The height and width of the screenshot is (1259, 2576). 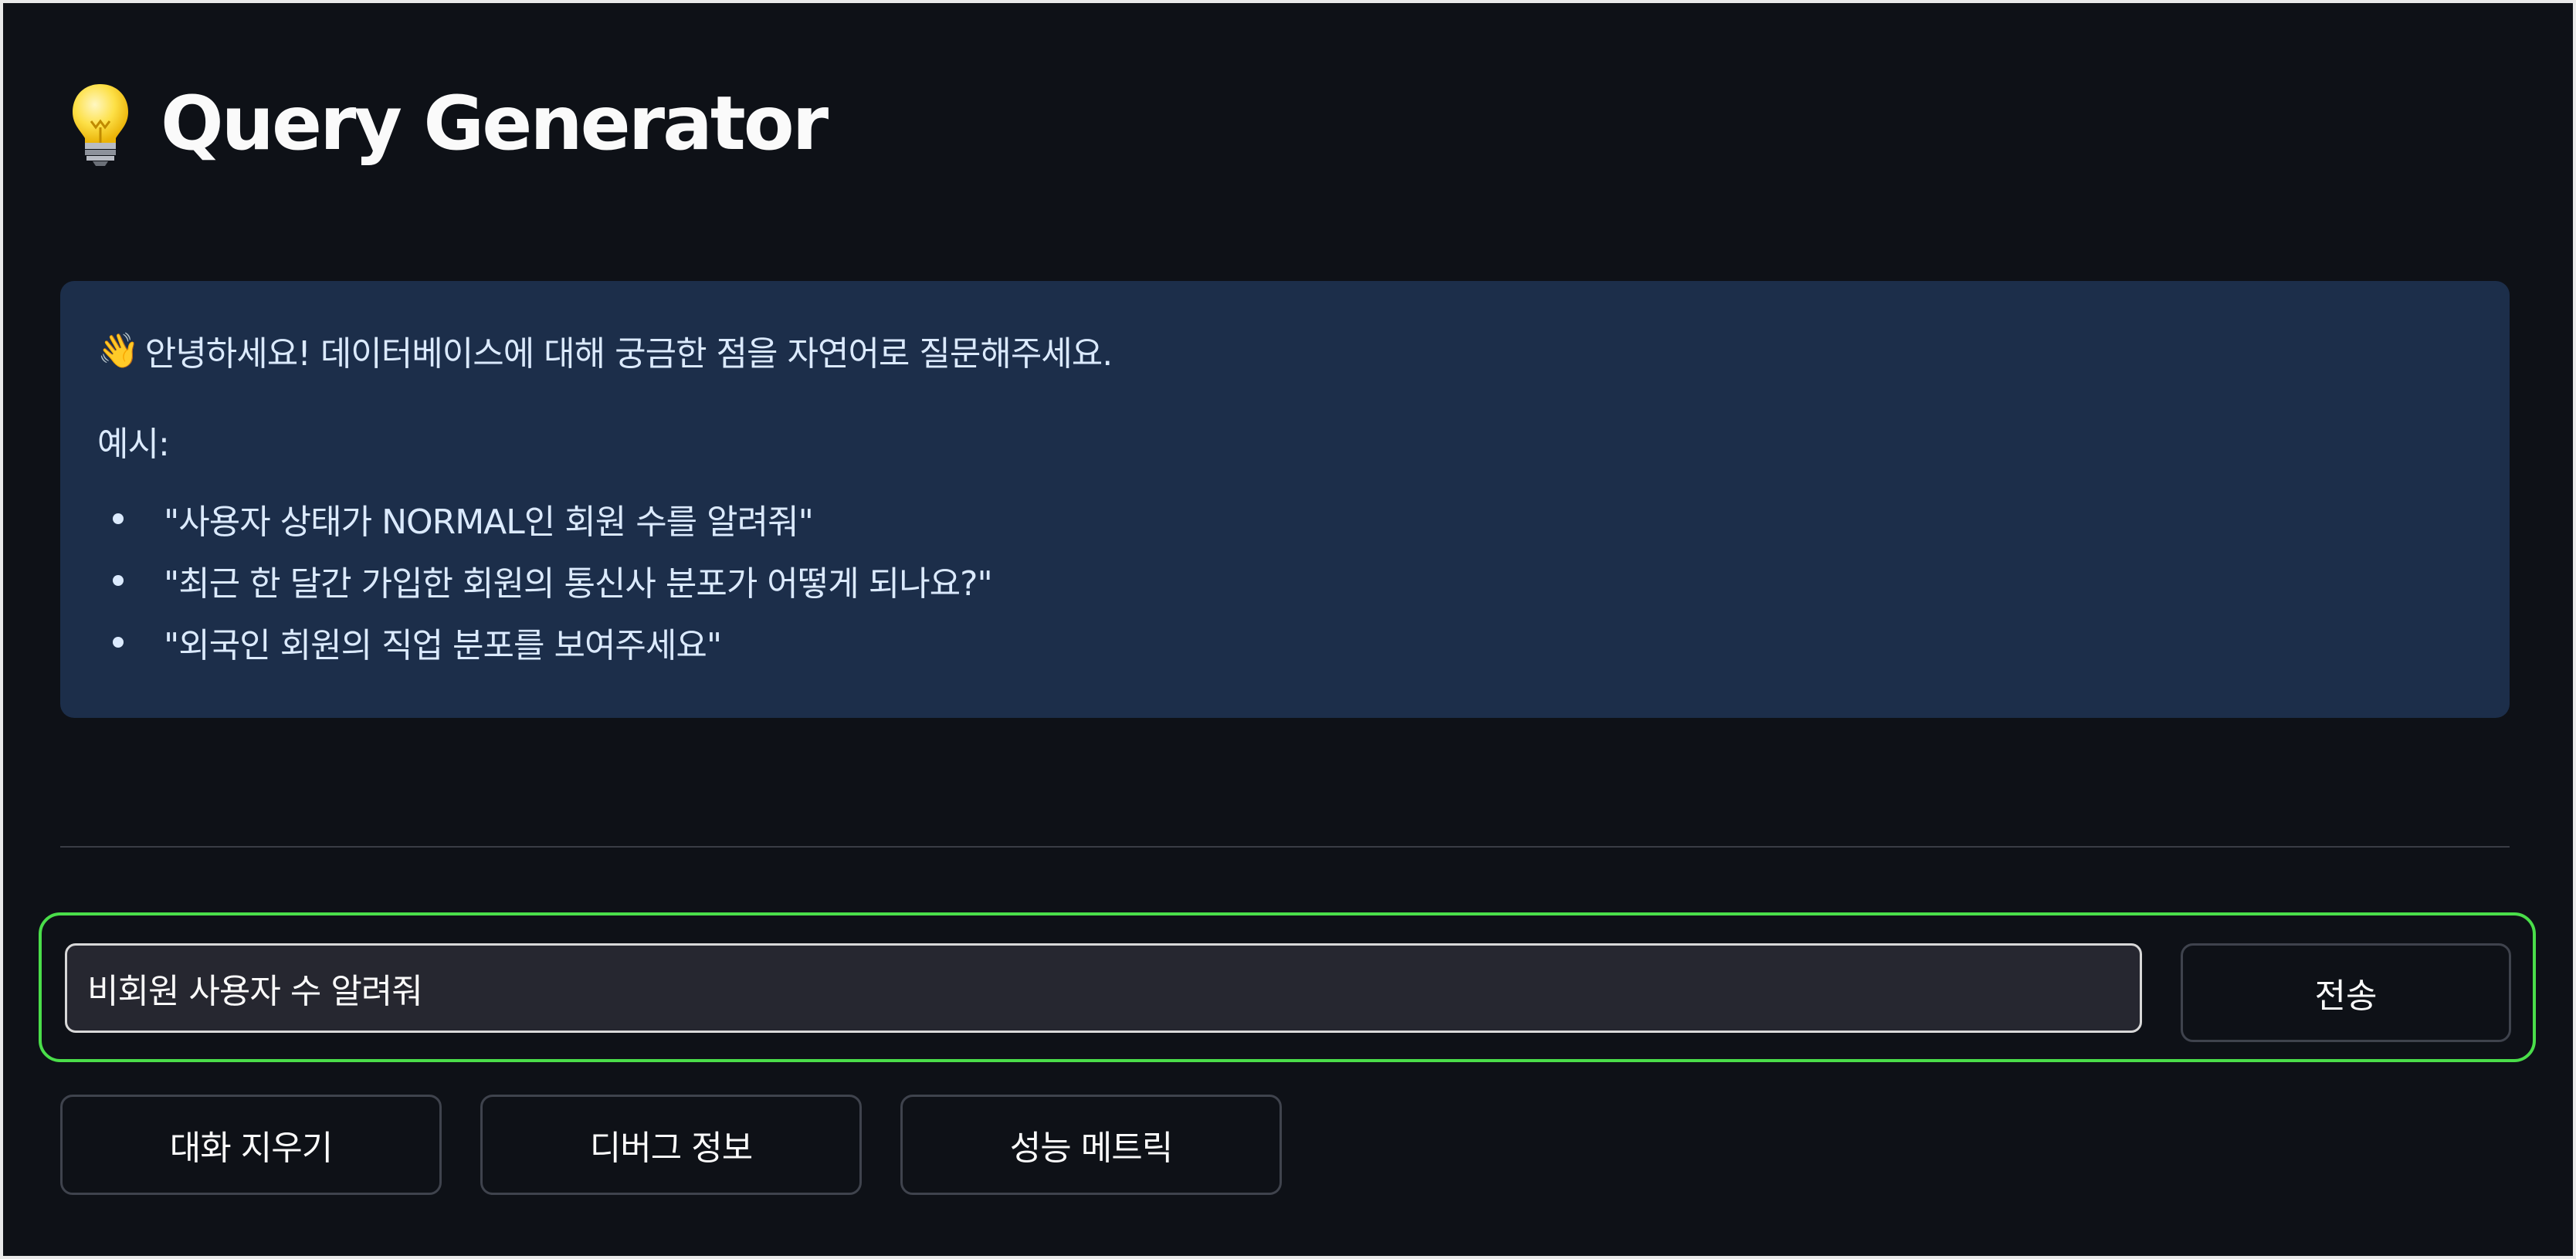 What do you see at coordinates (489, 522) in the screenshot?
I see `example-text: "사용자 상태가 NORMAL인 회원 수를 알려줘"` at bounding box center [489, 522].